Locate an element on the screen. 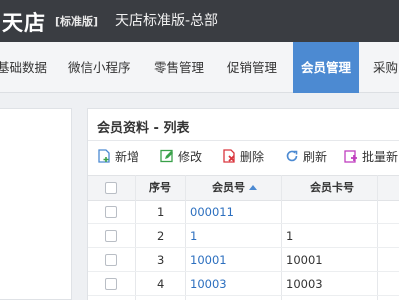 This screenshot has height=300, width=399. nav-item-retail: 零售管理 is located at coordinates (179, 67).